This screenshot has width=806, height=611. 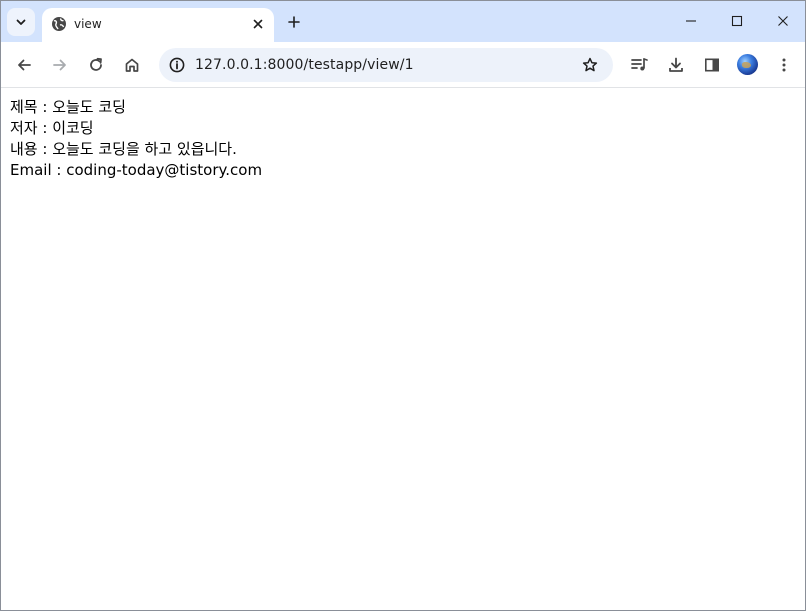 I want to click on author-label: 저자, so click(x=24, y=128).